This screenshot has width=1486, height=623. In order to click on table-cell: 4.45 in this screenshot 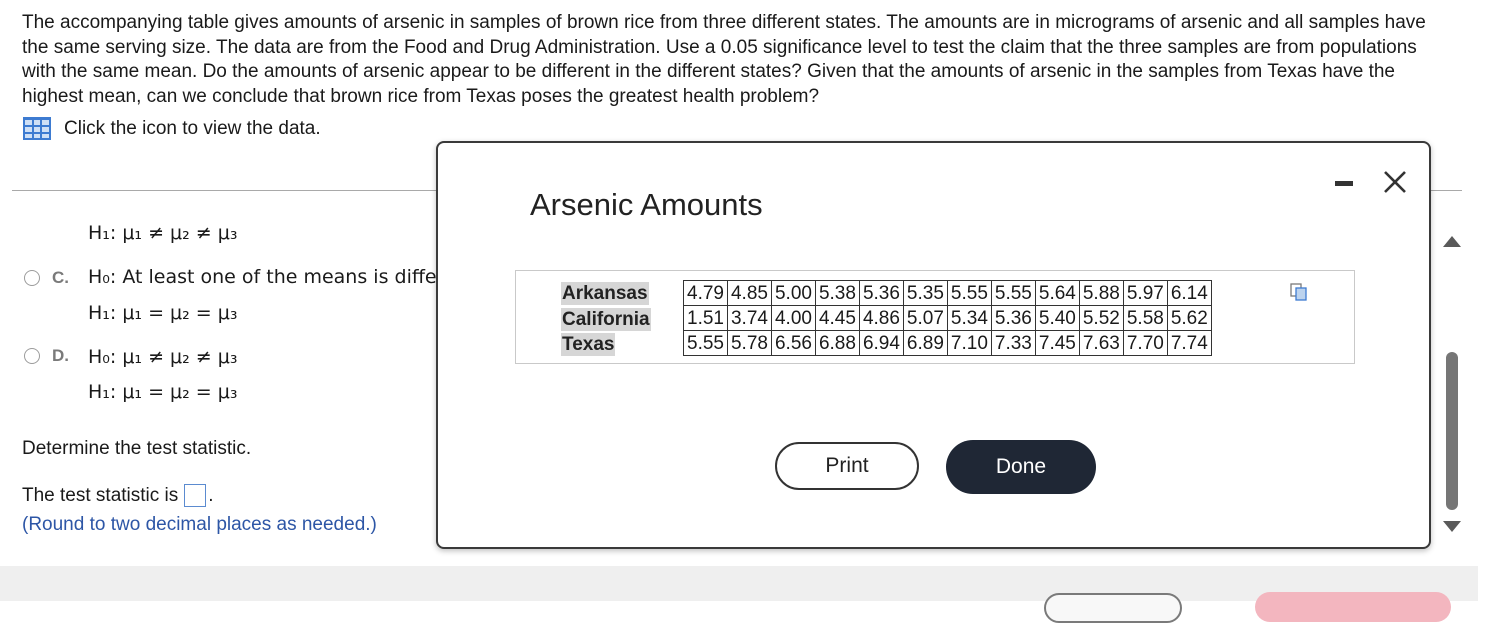, I will do `click(837, 318)`.